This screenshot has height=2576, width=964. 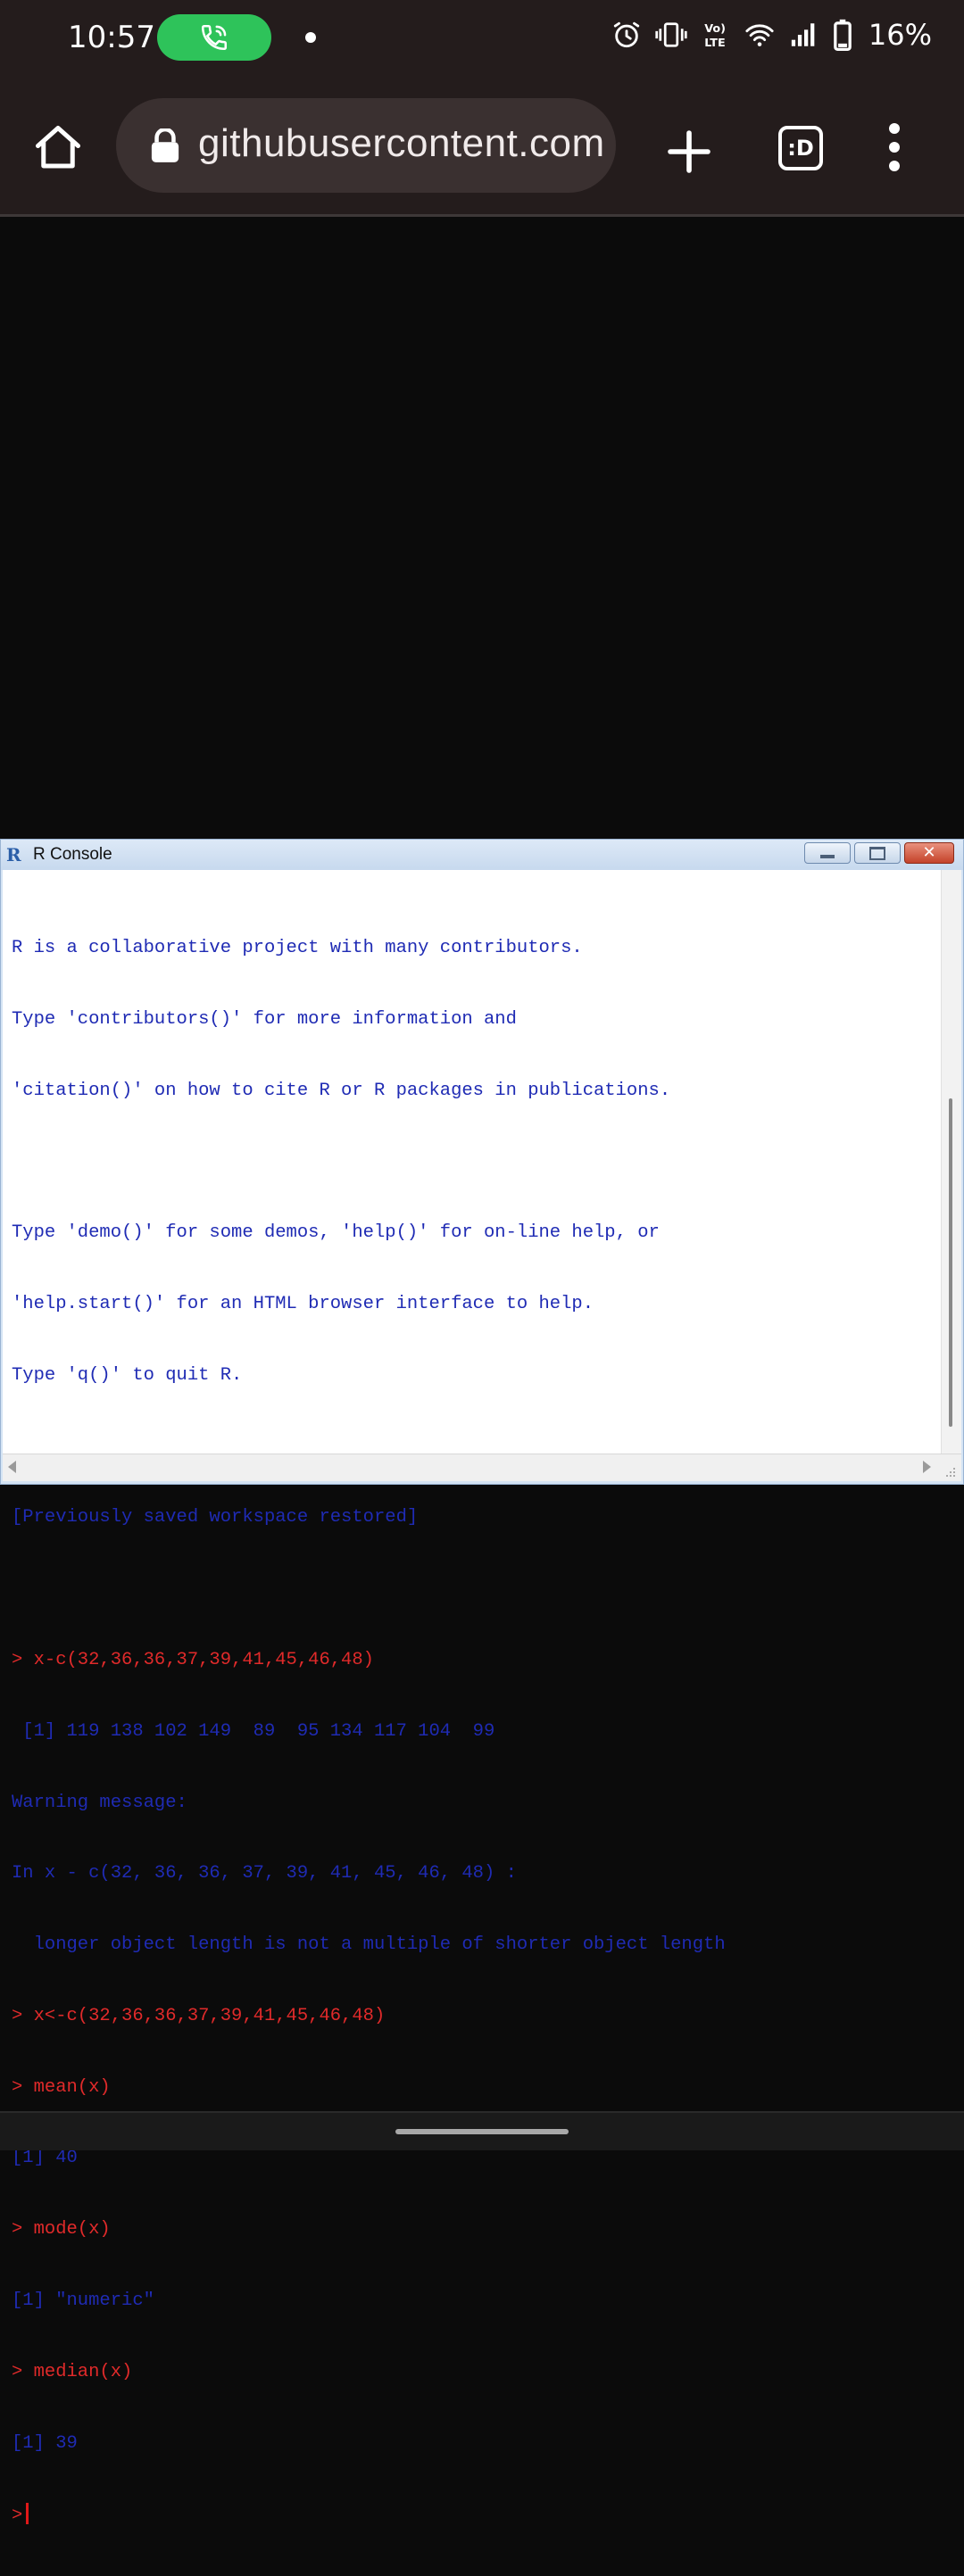 I want to click on console-prompt-line: >, so click(x=472, y=2516).